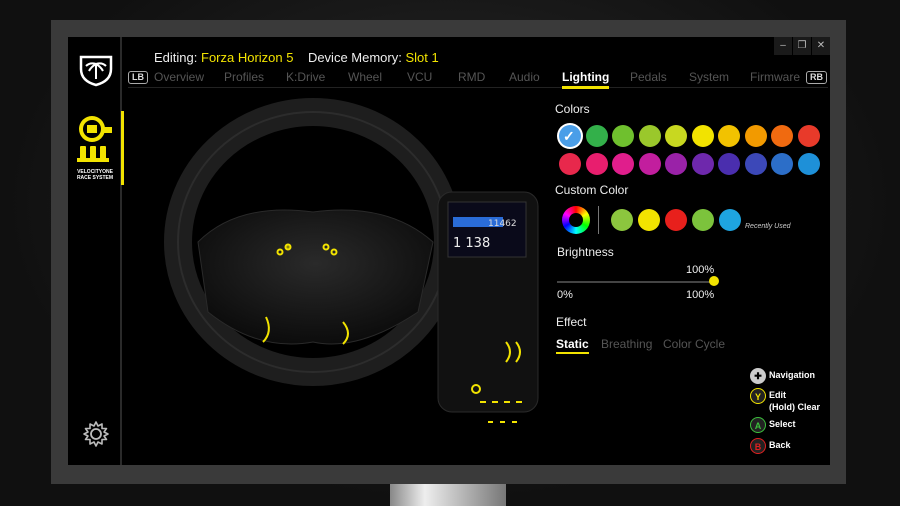 This screenshot has height=506, width=900. I want to click on steering-wheel-device-icon, so click(94, 139).